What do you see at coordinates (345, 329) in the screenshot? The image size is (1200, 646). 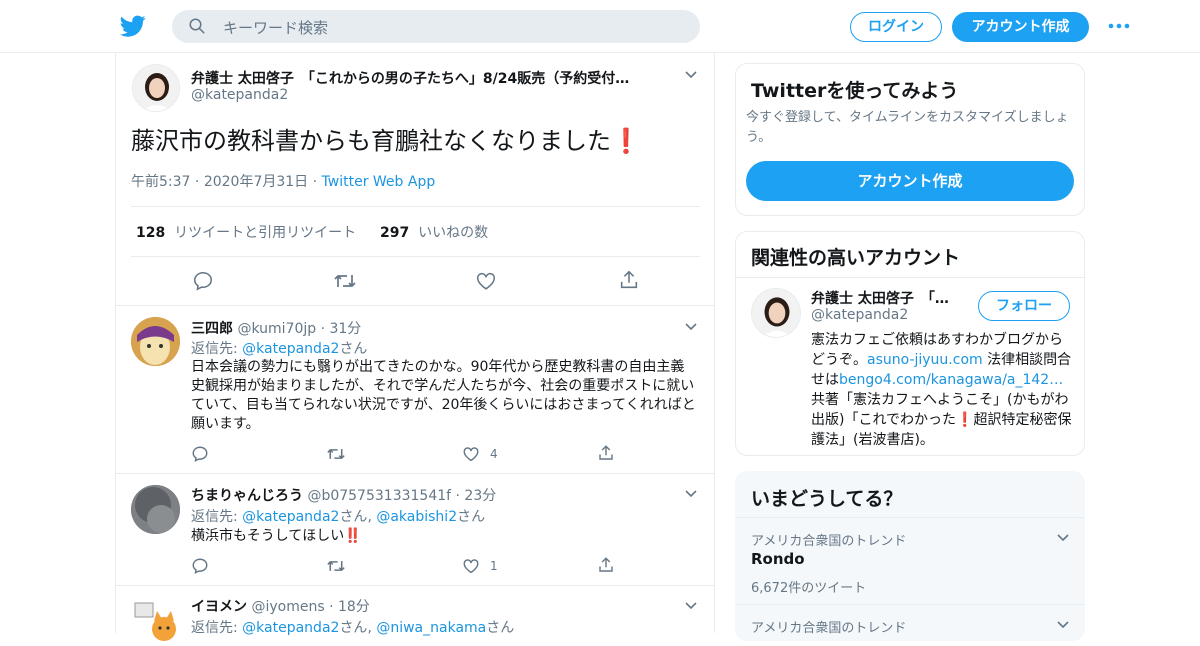 I see `reply-time: 31分` at bounding box center [345, 329].